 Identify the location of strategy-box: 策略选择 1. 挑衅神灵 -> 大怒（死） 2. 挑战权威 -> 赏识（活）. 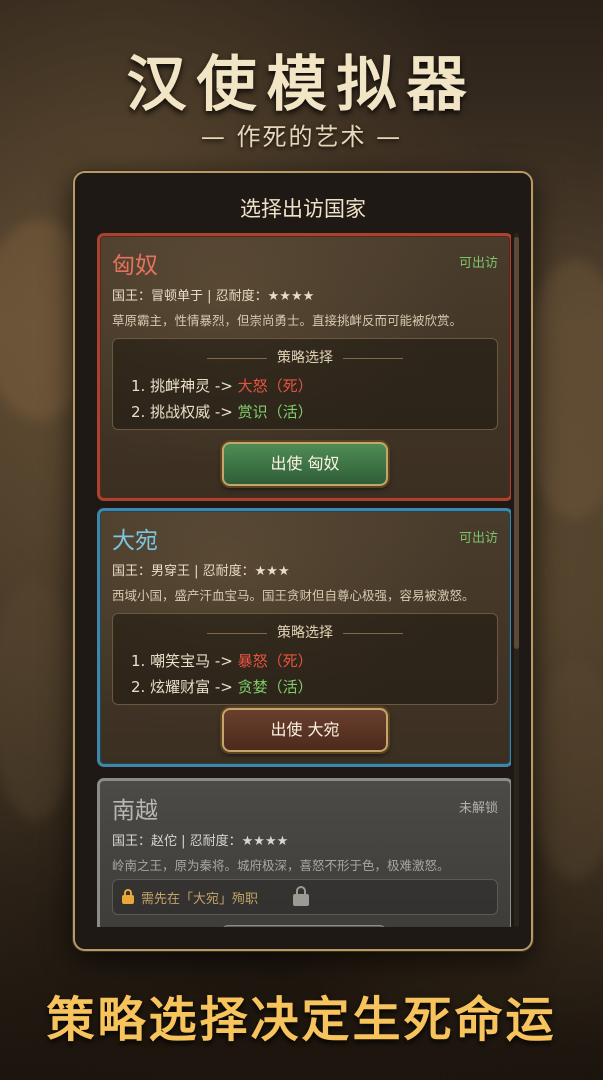
(305, 384).